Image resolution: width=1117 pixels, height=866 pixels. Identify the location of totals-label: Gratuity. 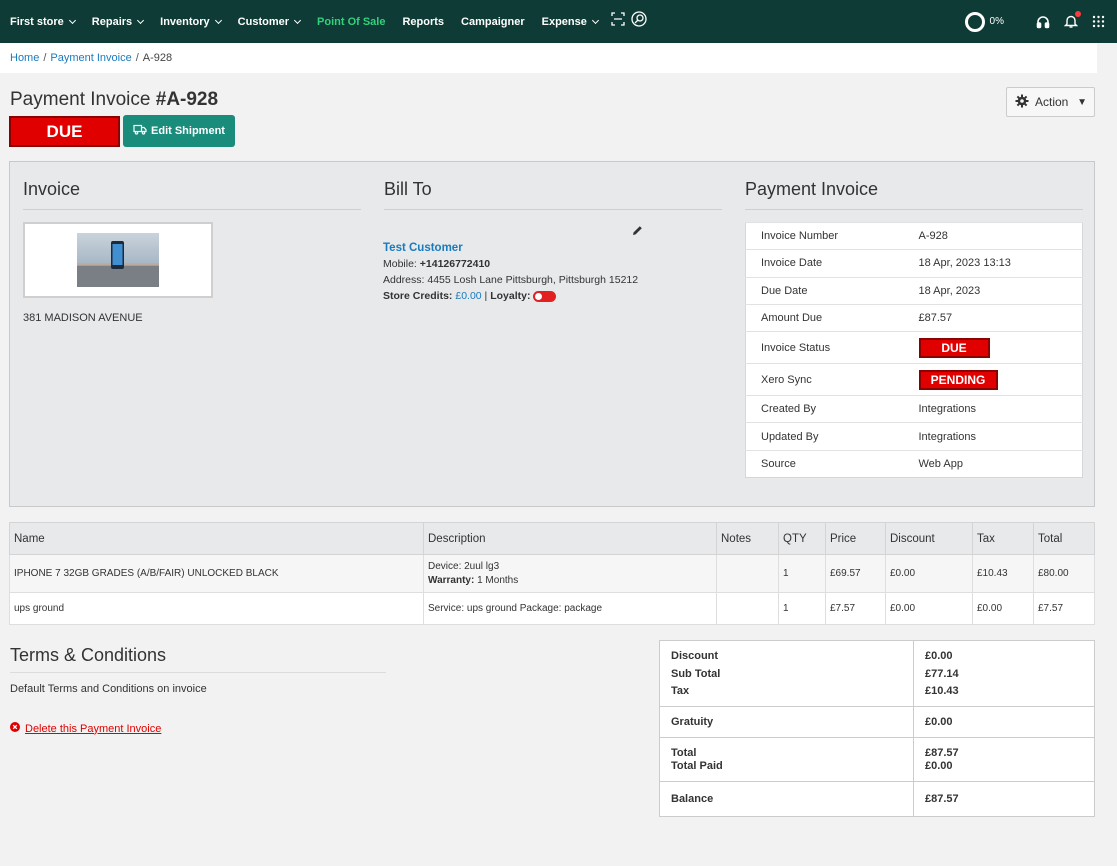
(786, 722).